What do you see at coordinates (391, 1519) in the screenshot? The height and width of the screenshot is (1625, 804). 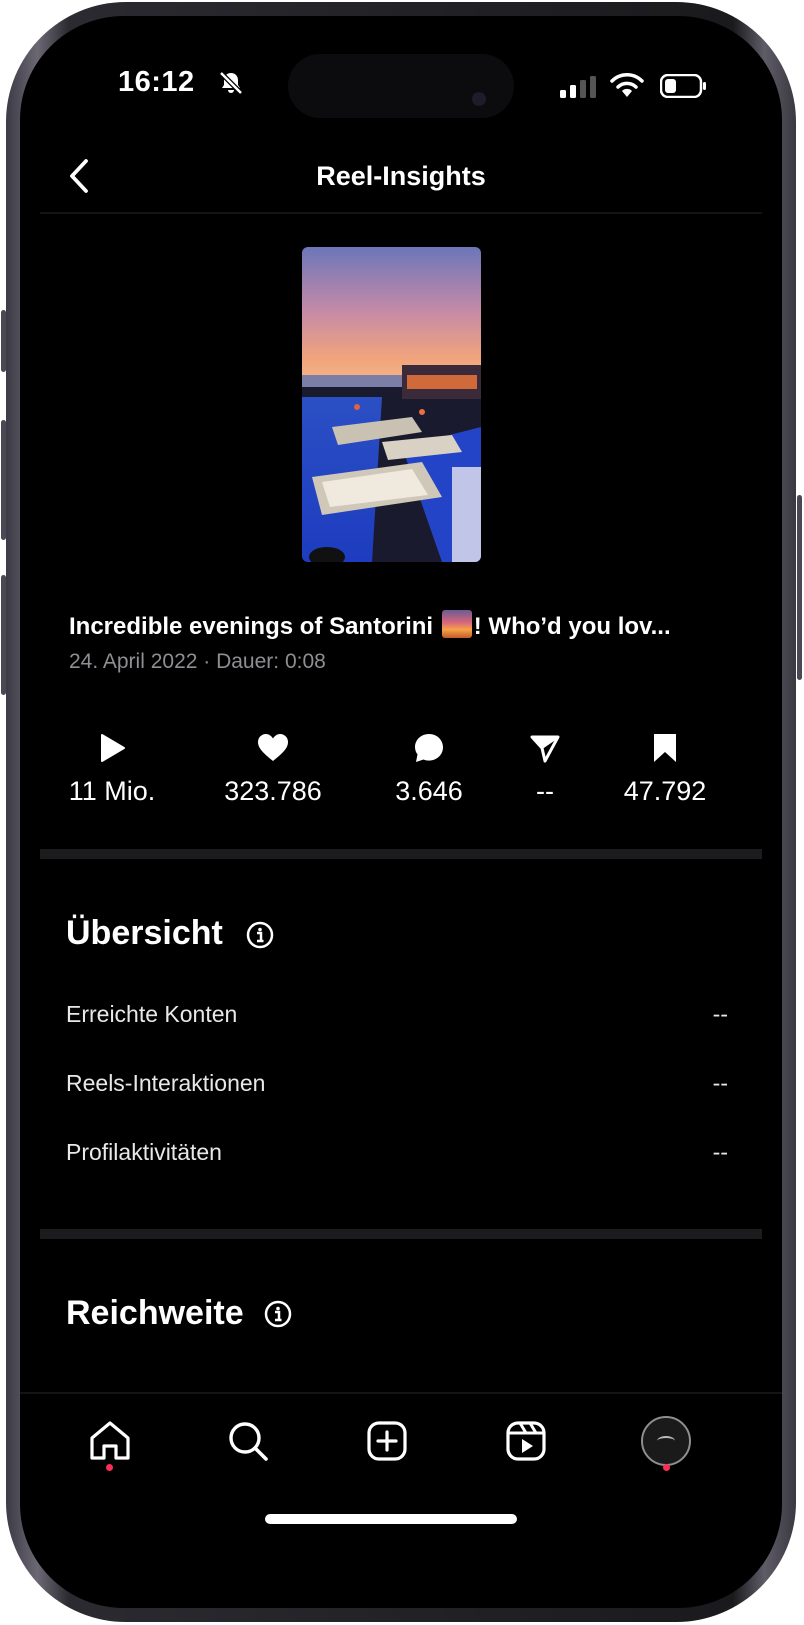 I see `home-indicator` at bounding box center [391, 1519].